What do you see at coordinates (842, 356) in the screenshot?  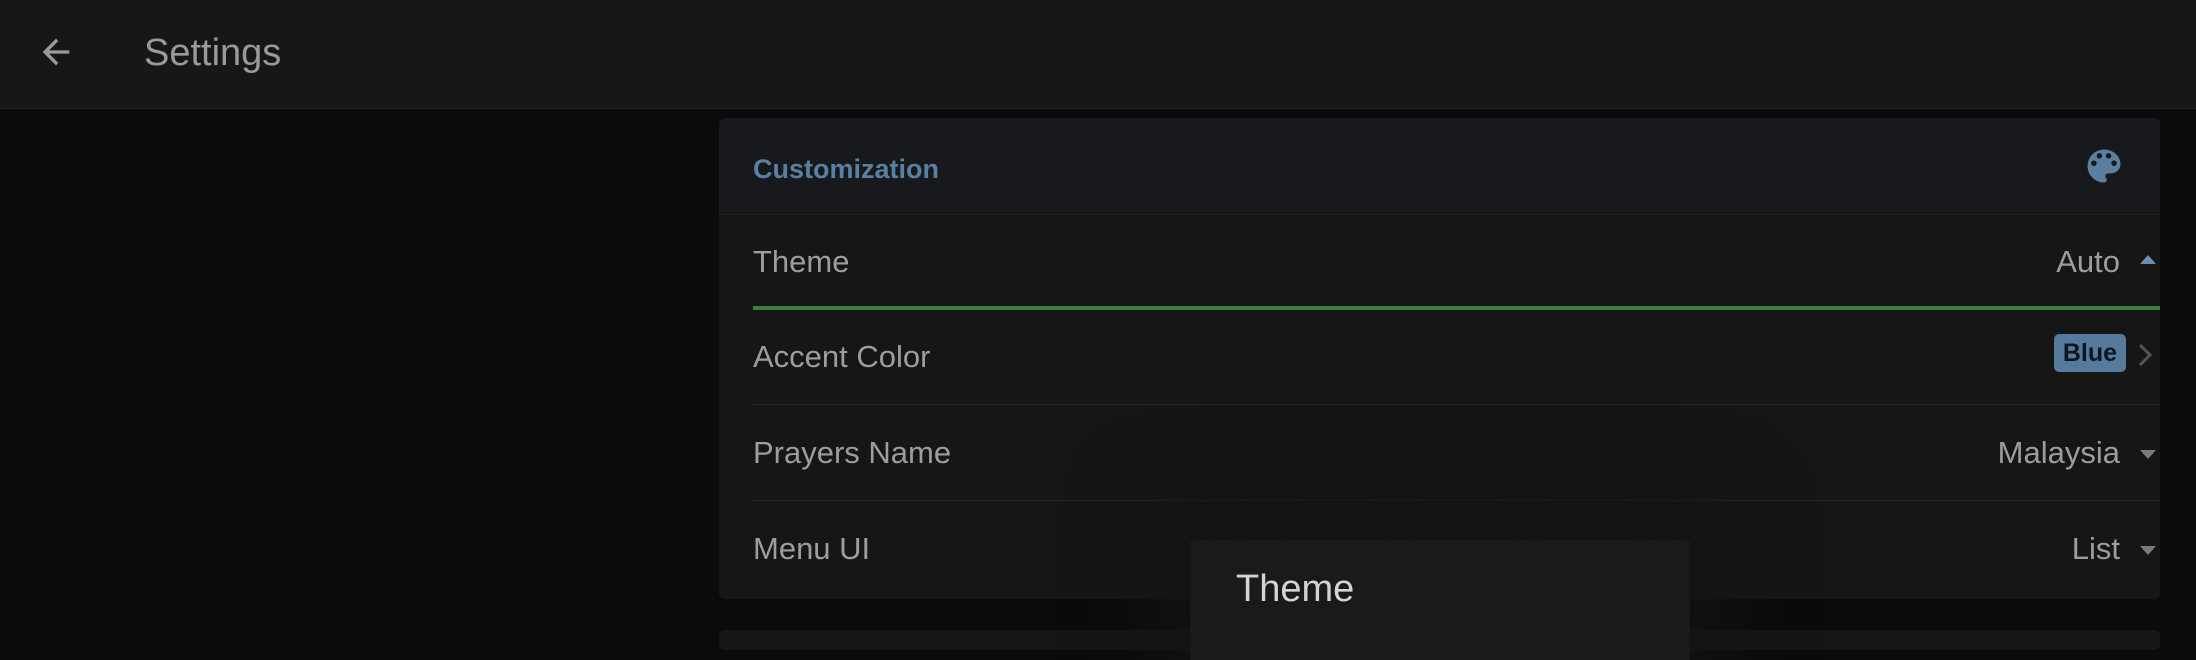 I see `row-label: Accent Color` at bounding box center [842, 356].